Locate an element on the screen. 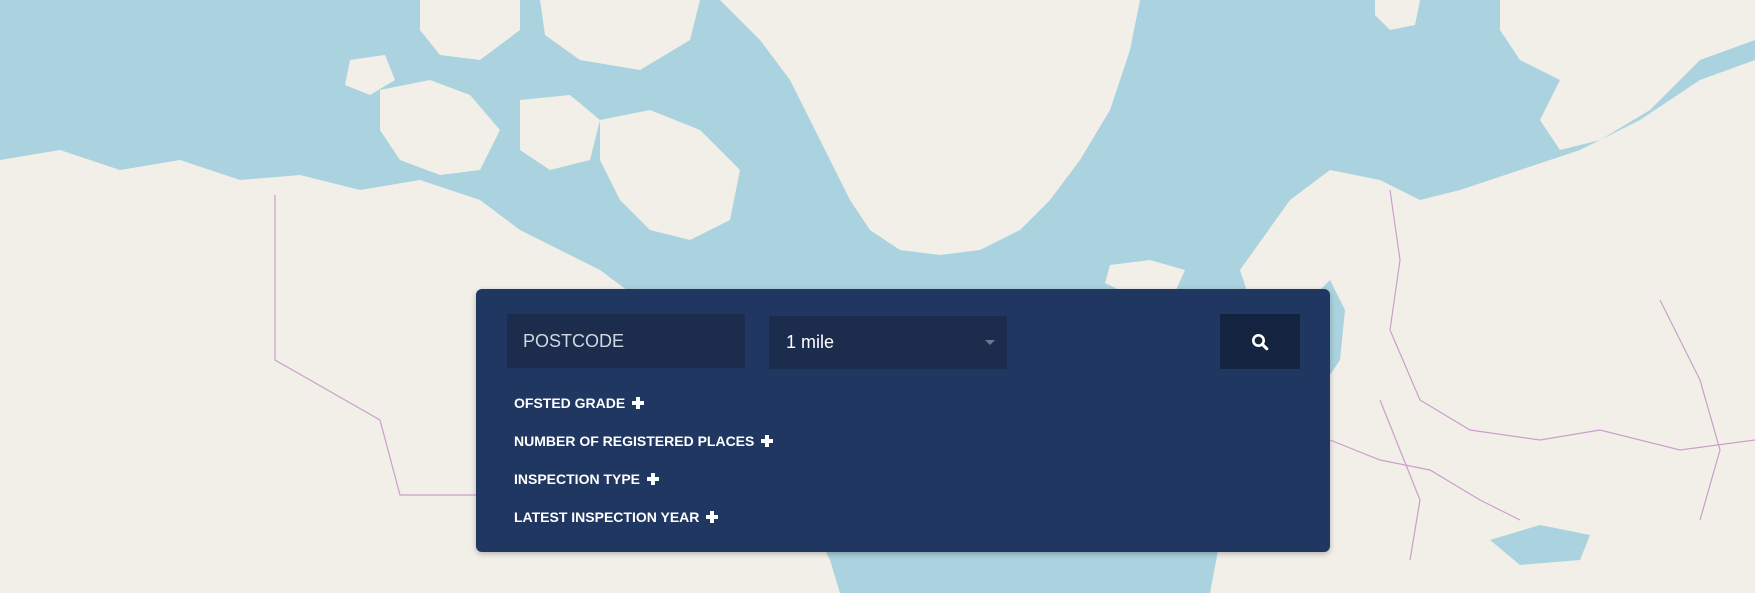 The width and height of the screenshot is (1755, 593). filter-inspection-type: INSPECTION TYPE is located at coordinates (643, 479).